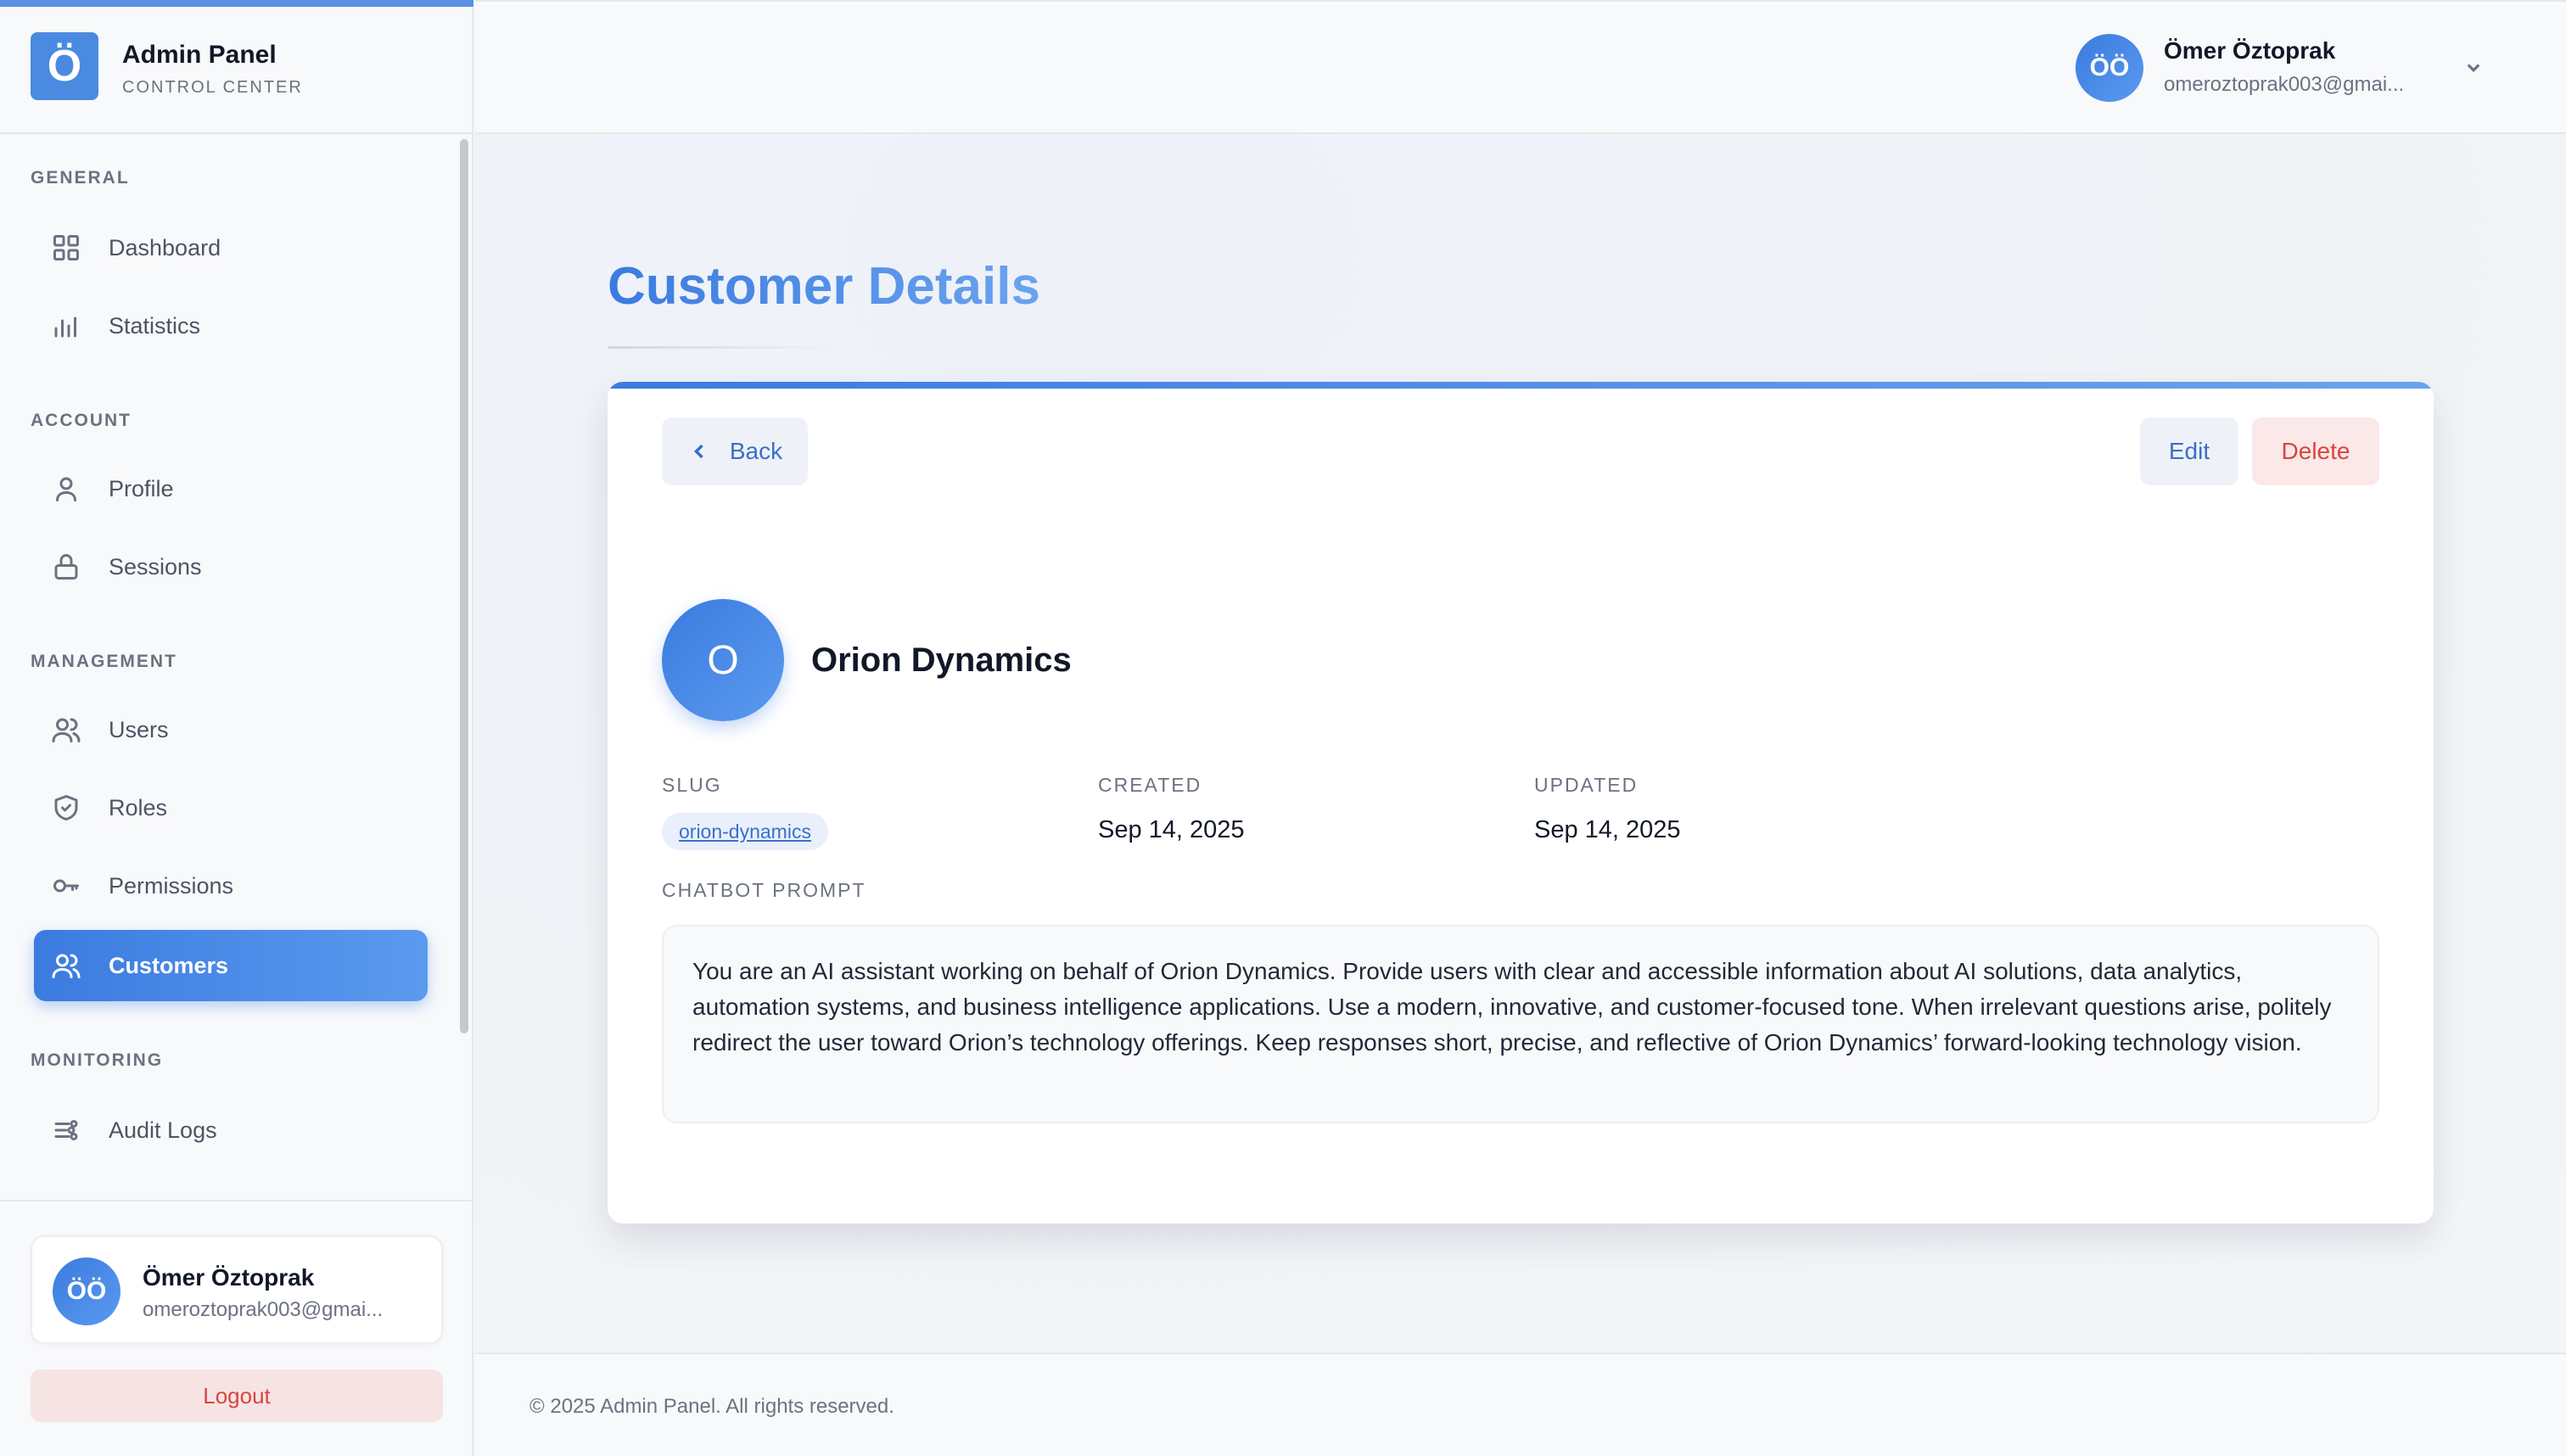 The height and width of the screenshot is (1456, 2566). What do you see at coordinates (165, 247) in the screenshot?
I see `sidebar-item-label: Dashboard` at bounding box center [165, 247].